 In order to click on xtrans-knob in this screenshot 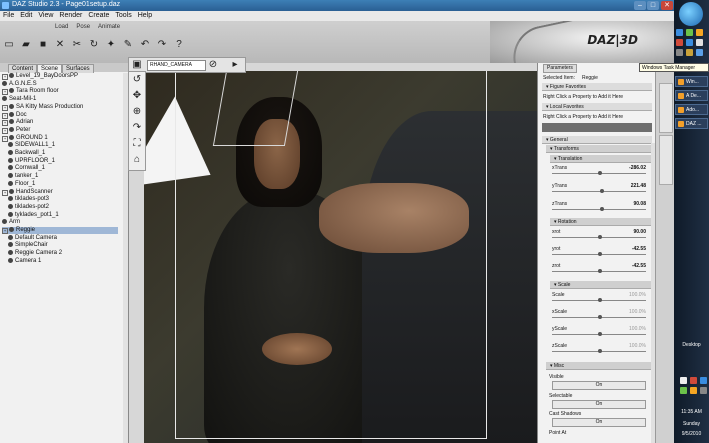, I will do `click(600, 173)`.